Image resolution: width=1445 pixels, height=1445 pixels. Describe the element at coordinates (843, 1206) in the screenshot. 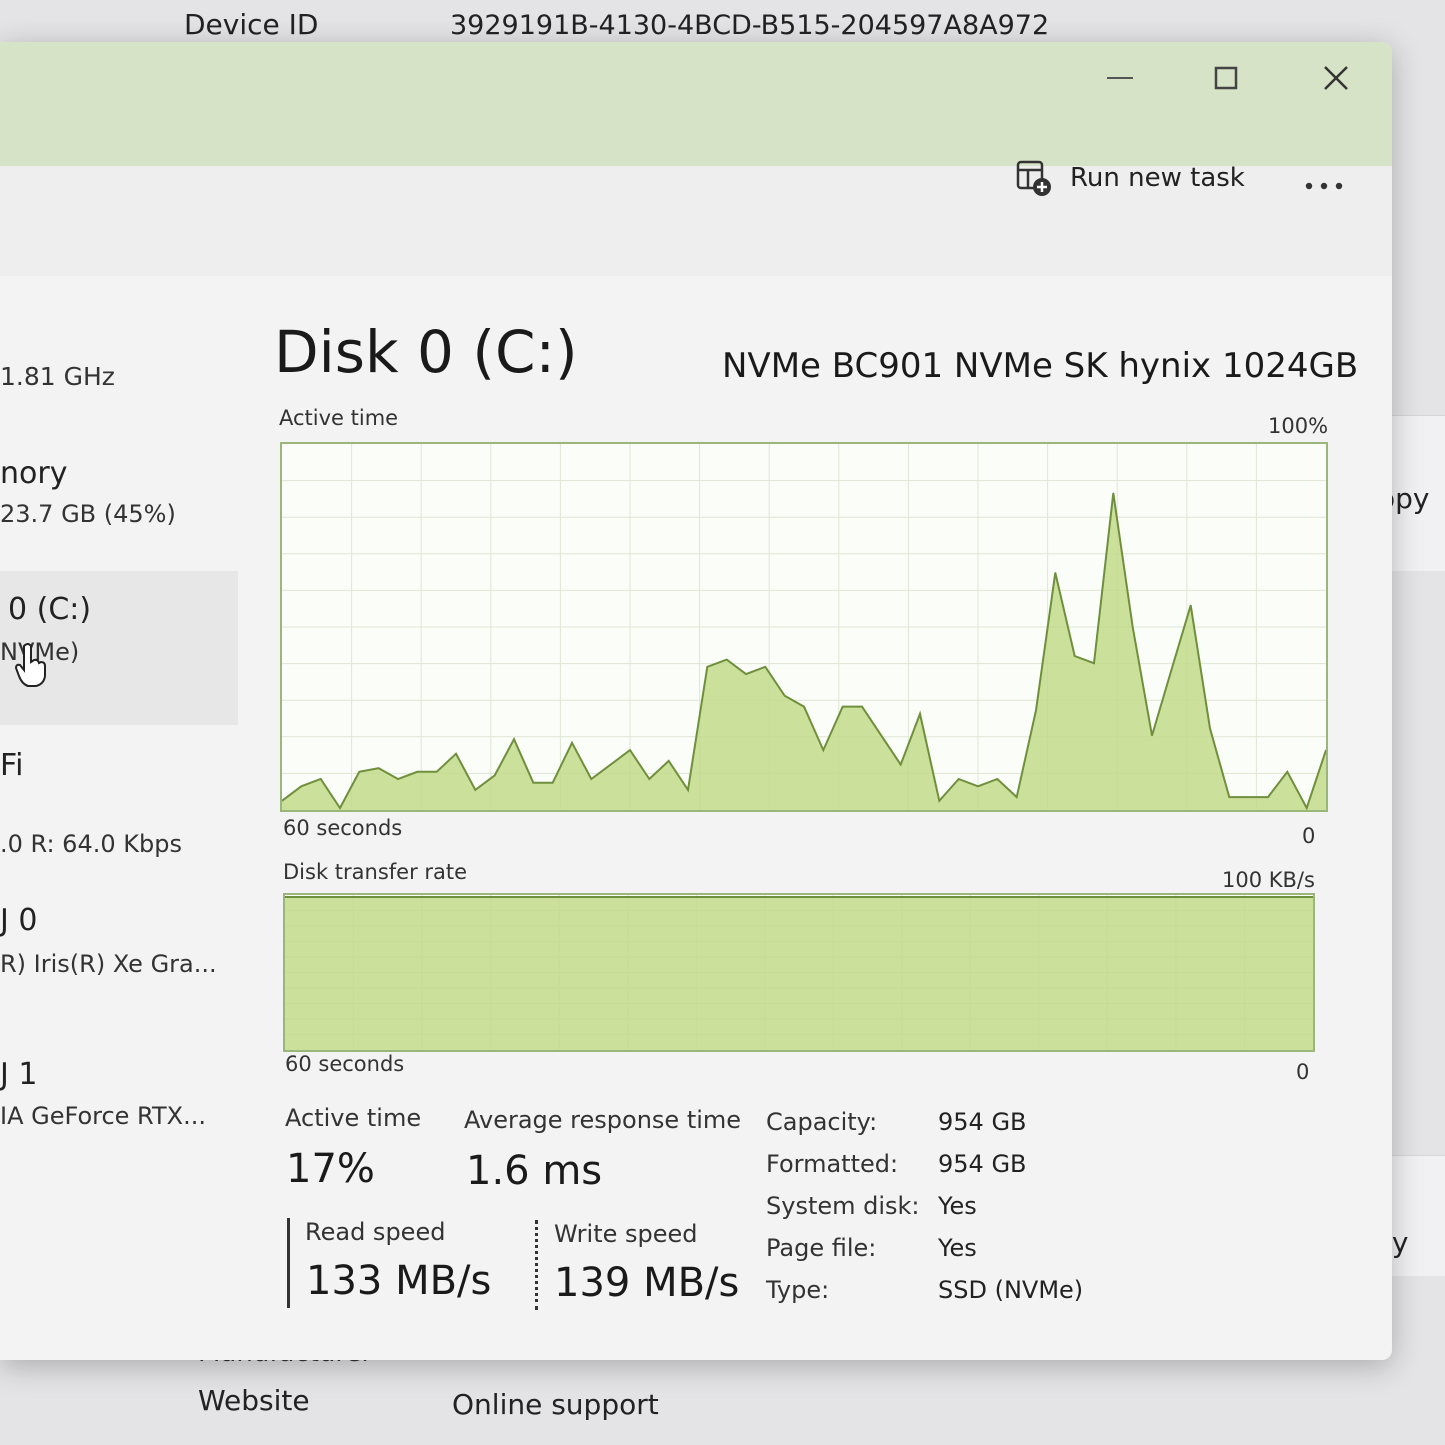

I see `info-label-system-disk: System disk:` at that location.